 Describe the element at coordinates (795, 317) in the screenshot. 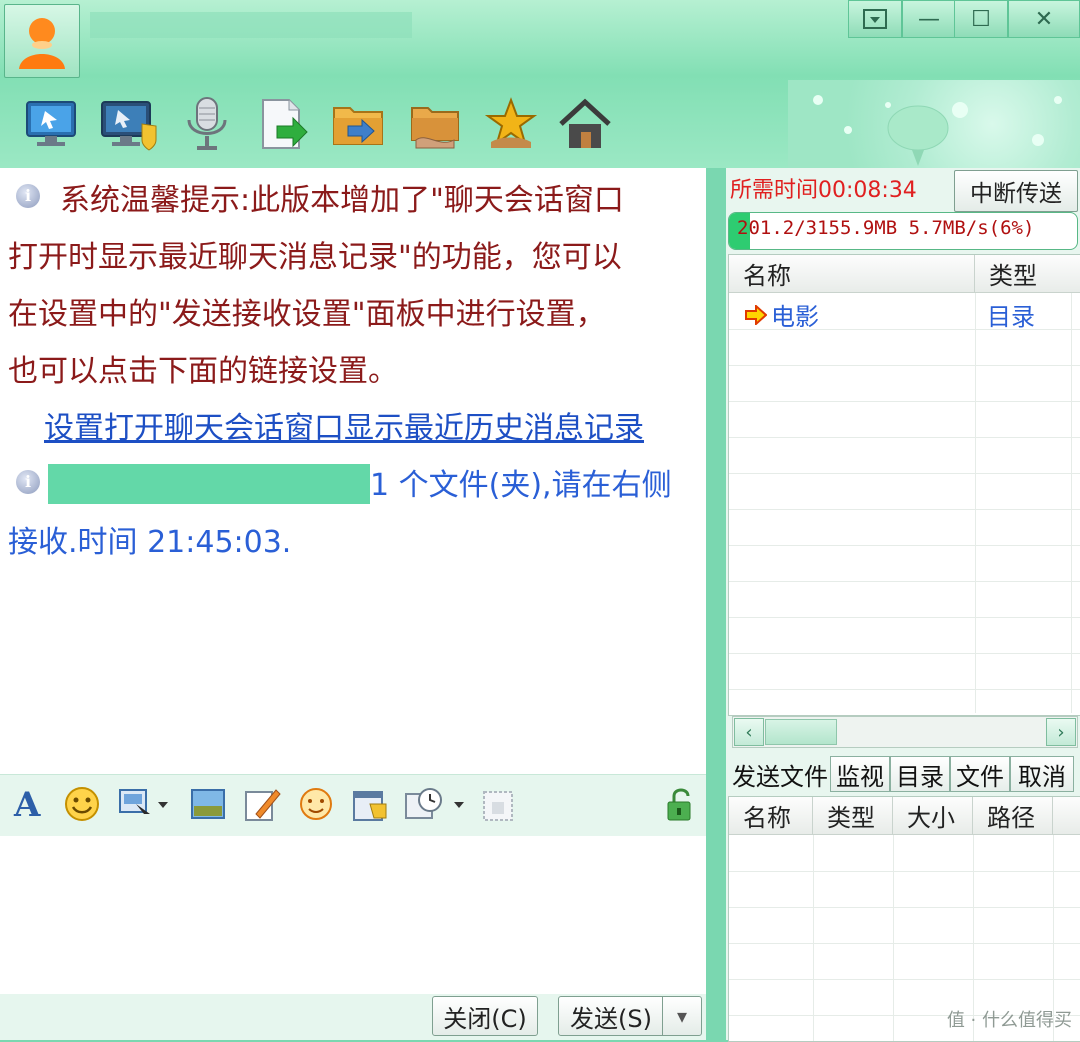

I see `file-name: 电影` at that location.